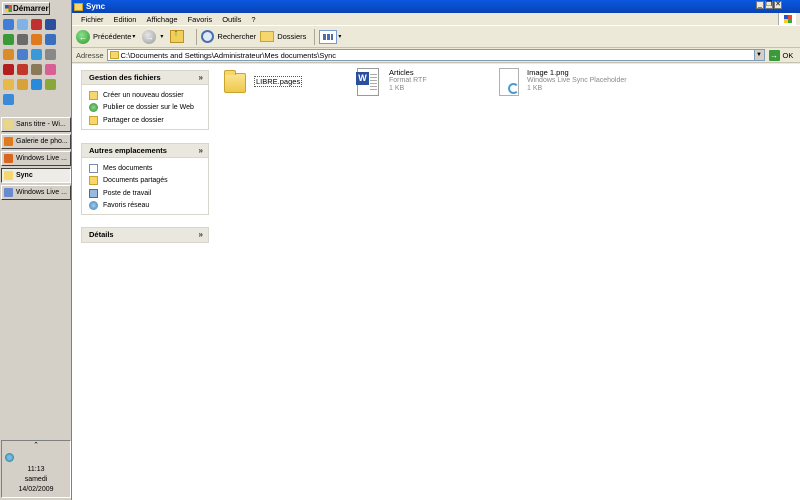 The height and width of the screenshot is (500, 800). What do you see at coordinates (135, 181) in the screenshot?
I see `shared-documents-label: Documents partagés` at bounding box center [135, 181].